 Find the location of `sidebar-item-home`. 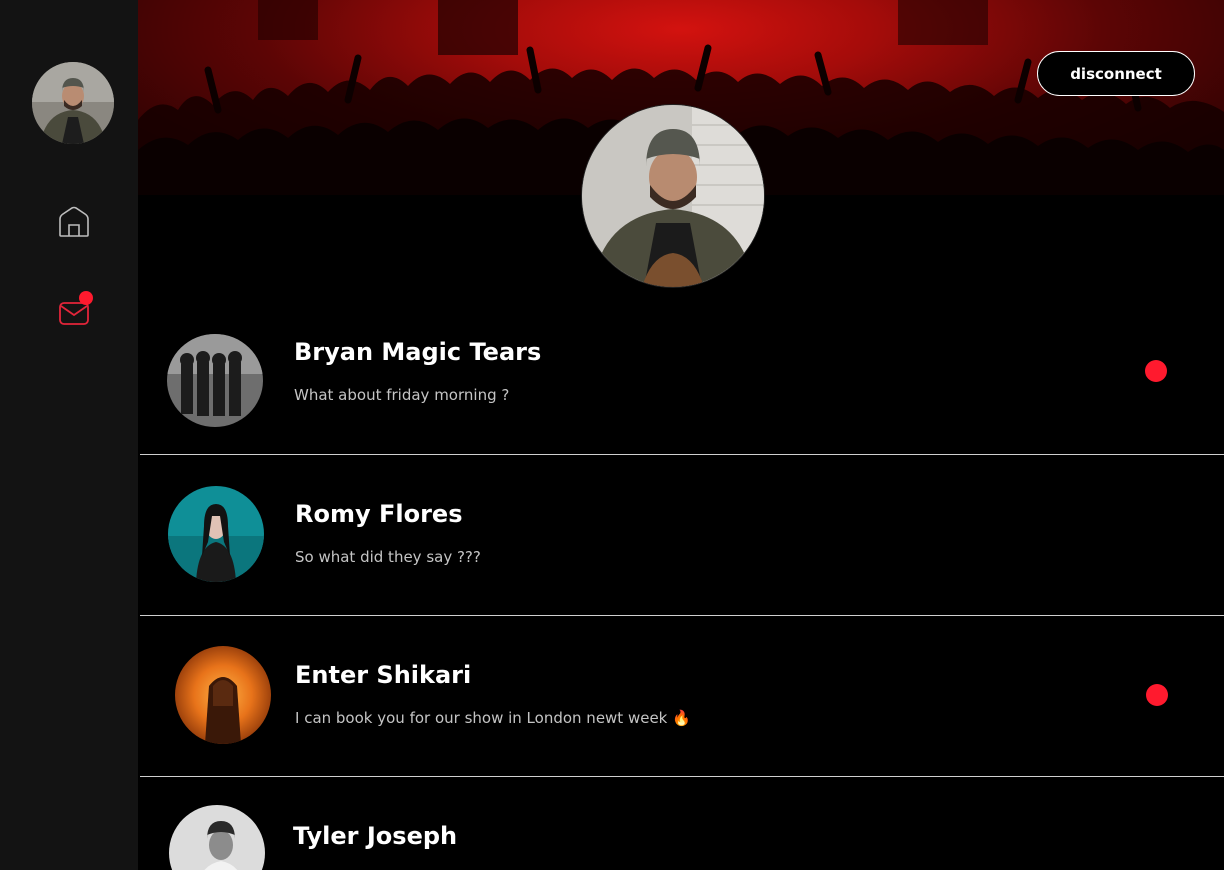

sidebar-item-home is located at coordinates (74, 222).